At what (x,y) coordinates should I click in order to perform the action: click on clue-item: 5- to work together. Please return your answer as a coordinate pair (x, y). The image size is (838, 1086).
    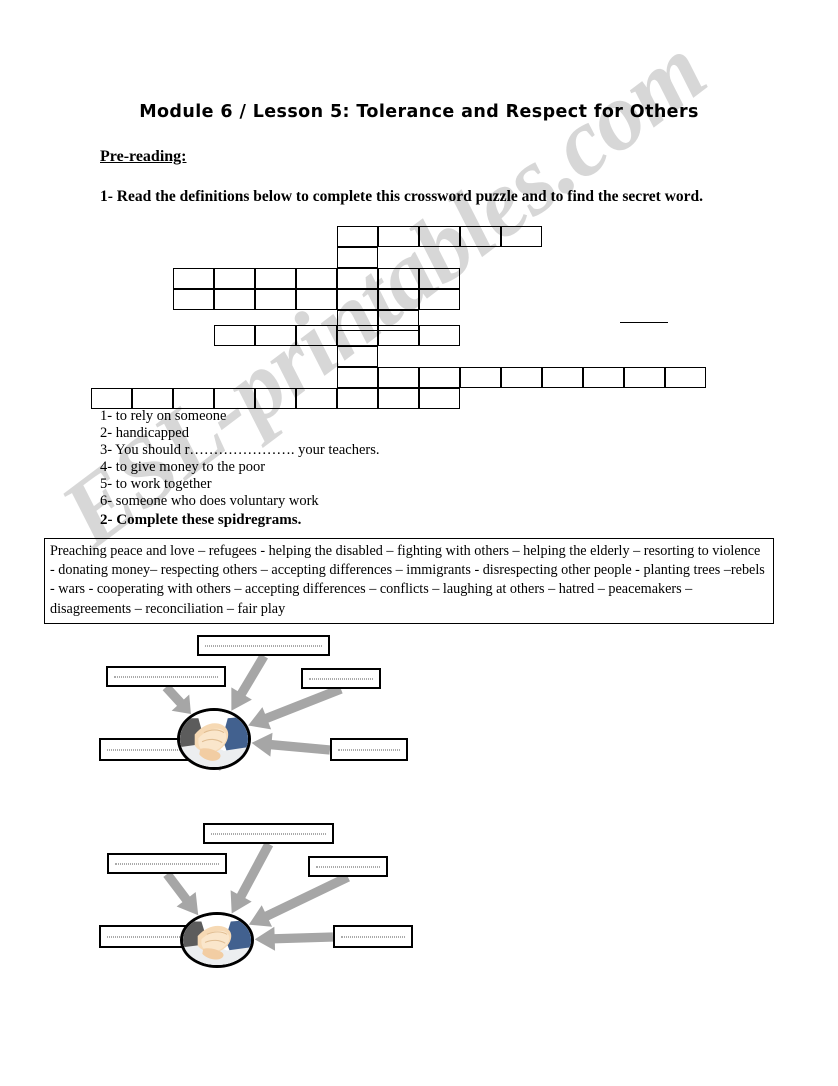
    Looking at the image, I should click on (156, 484).